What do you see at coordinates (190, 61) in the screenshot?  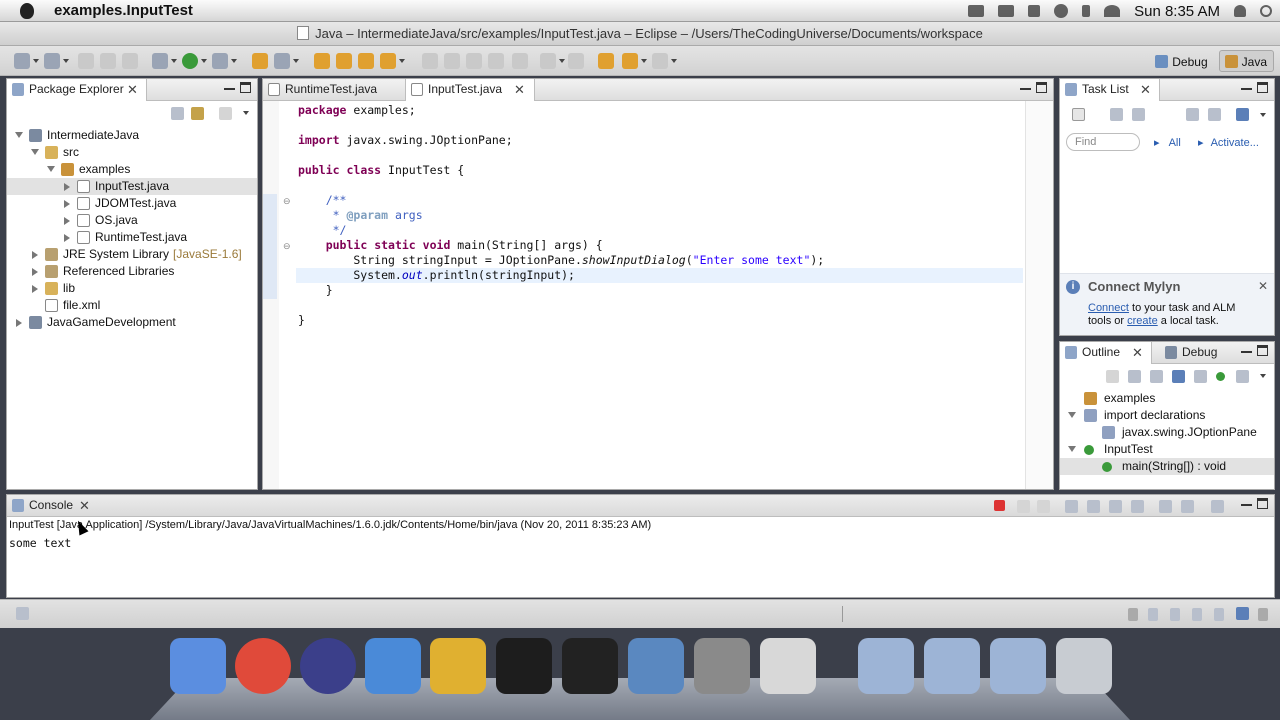 I see `run-icon` at bounding box center [190, 61].